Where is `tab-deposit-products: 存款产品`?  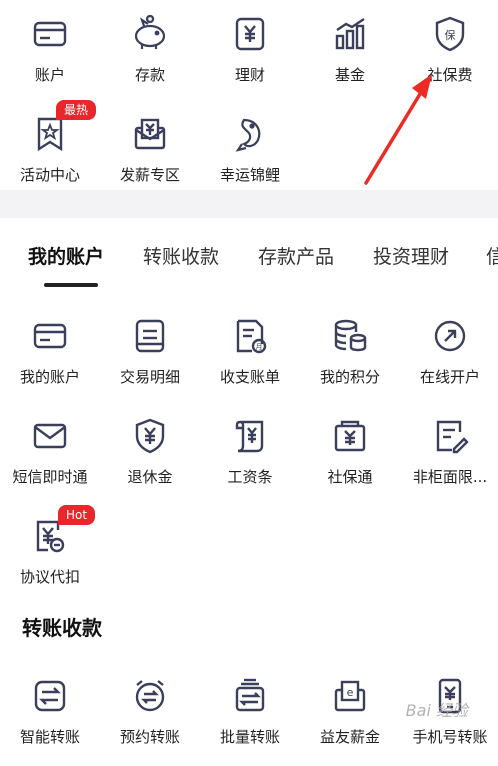
tab-deposit-products: 存款产品 is located at coordinates (296, 255).